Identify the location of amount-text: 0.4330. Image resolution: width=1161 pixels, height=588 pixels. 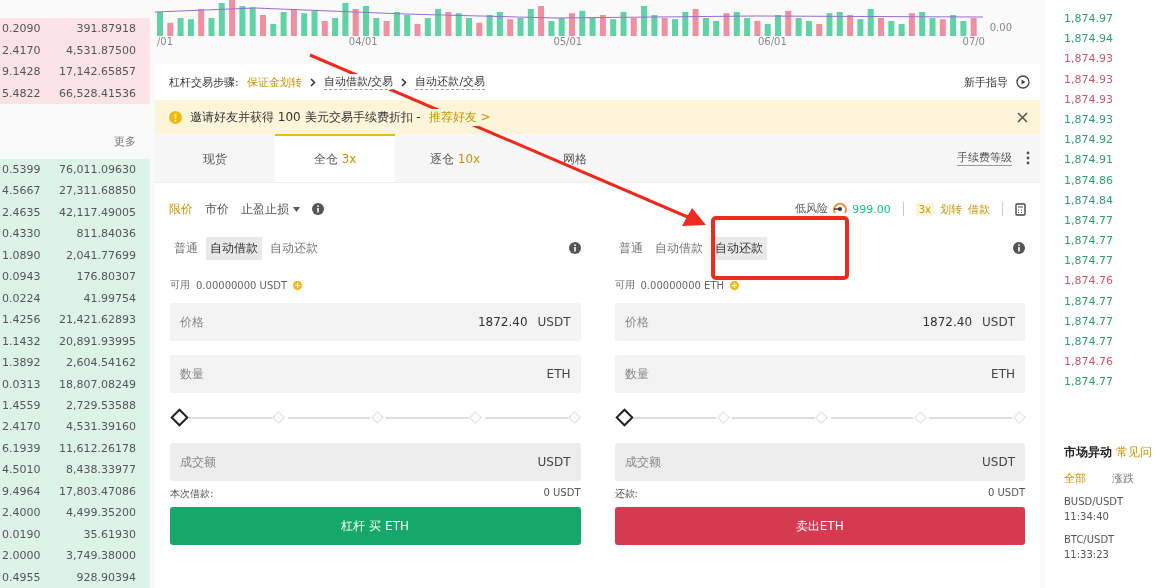
(21, 234).